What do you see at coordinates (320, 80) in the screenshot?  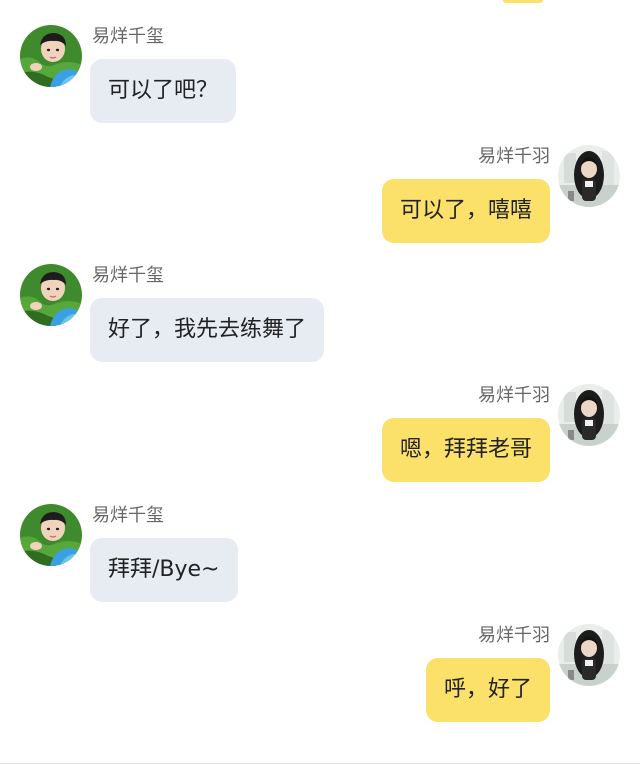 I see `chat-message-1: 易烊千玺 可以了吧？` at bounding box center [320, 80].